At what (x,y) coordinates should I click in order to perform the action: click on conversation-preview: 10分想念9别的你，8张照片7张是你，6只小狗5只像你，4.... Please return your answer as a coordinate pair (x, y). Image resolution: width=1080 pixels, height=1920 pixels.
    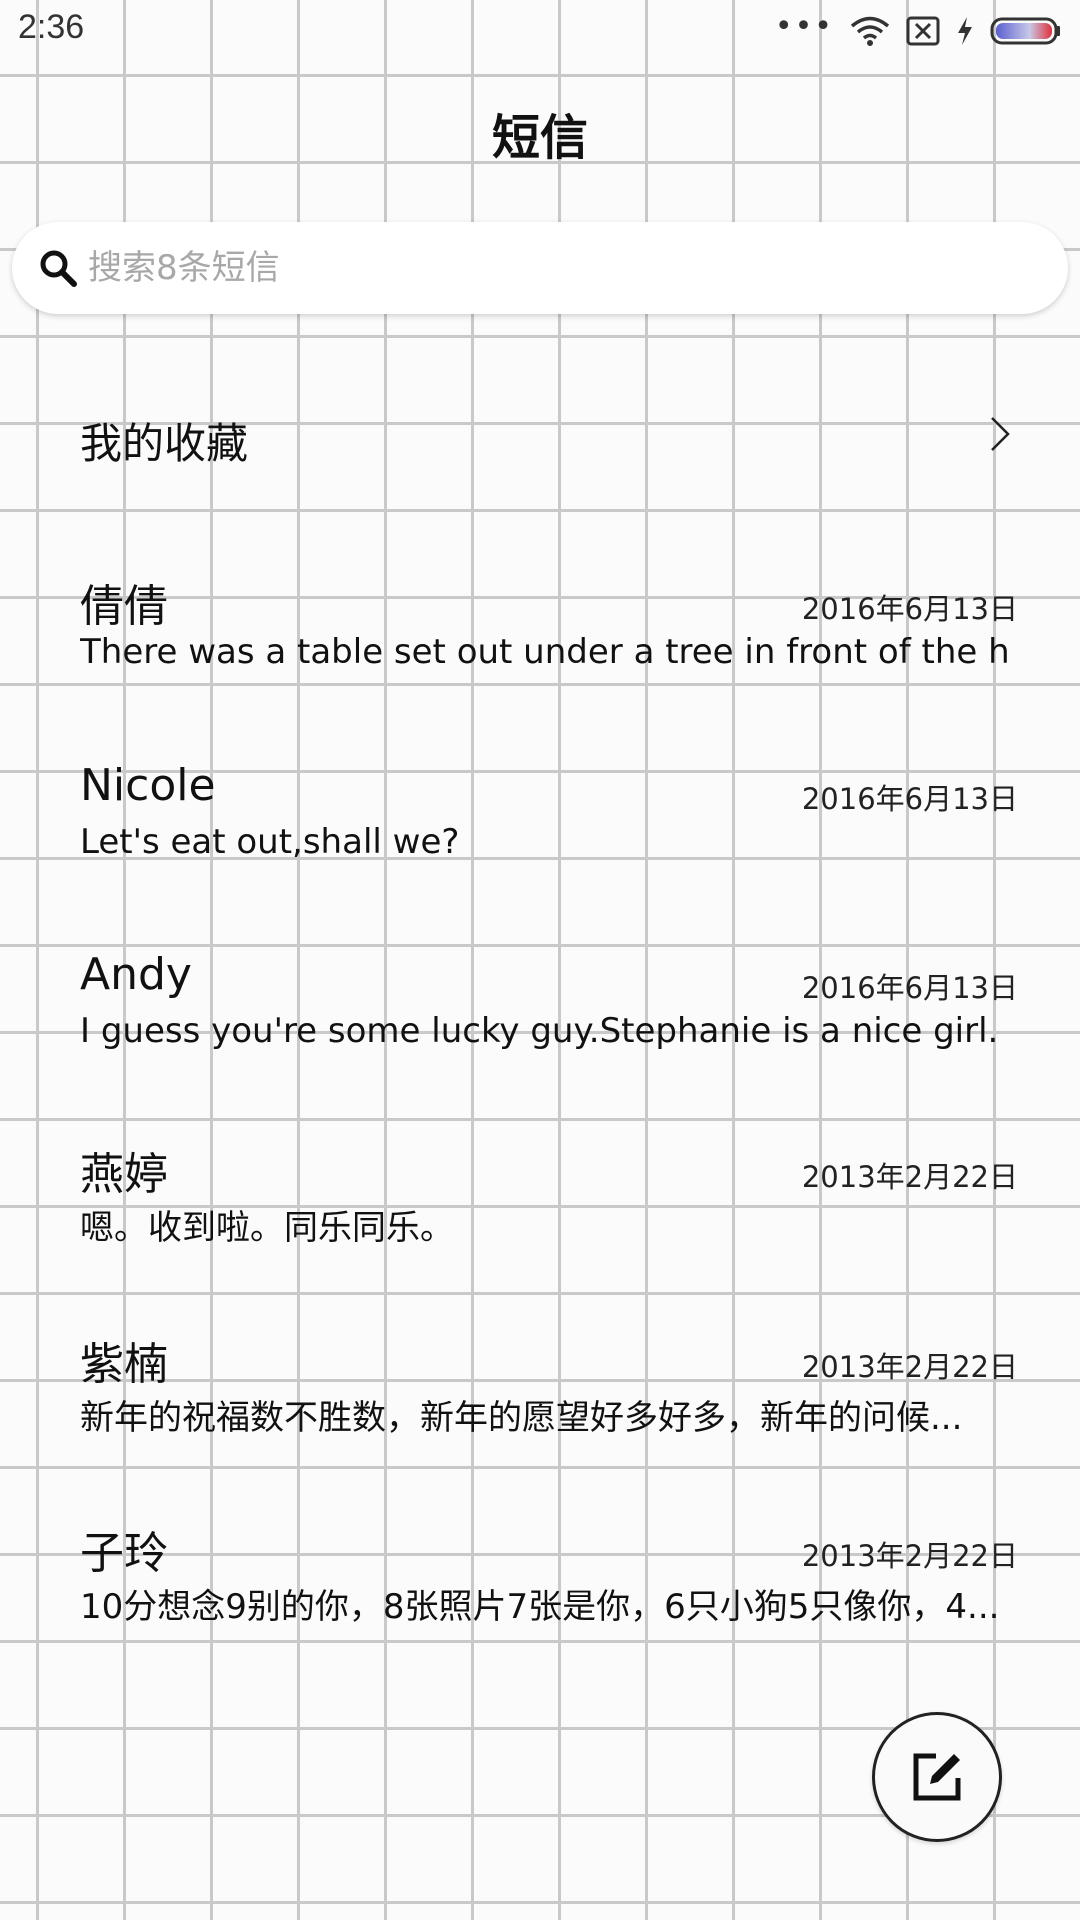
    Looking at the image, I should click on (540, 1607).